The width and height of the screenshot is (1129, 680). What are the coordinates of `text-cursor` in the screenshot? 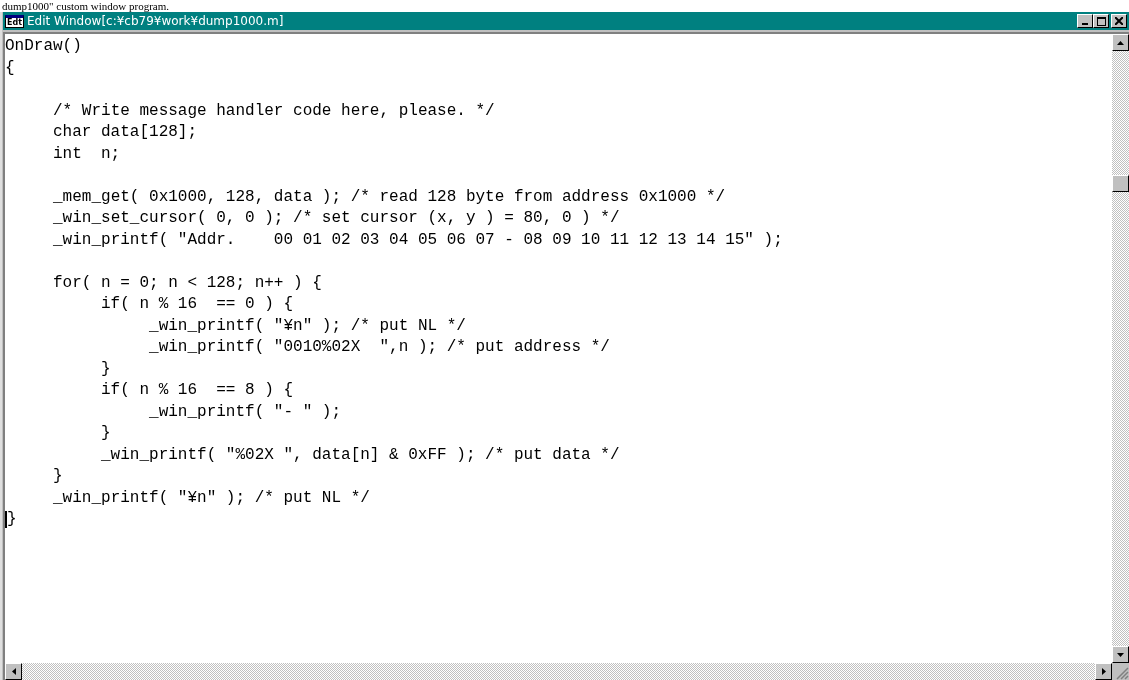 It's located at (6, 520).